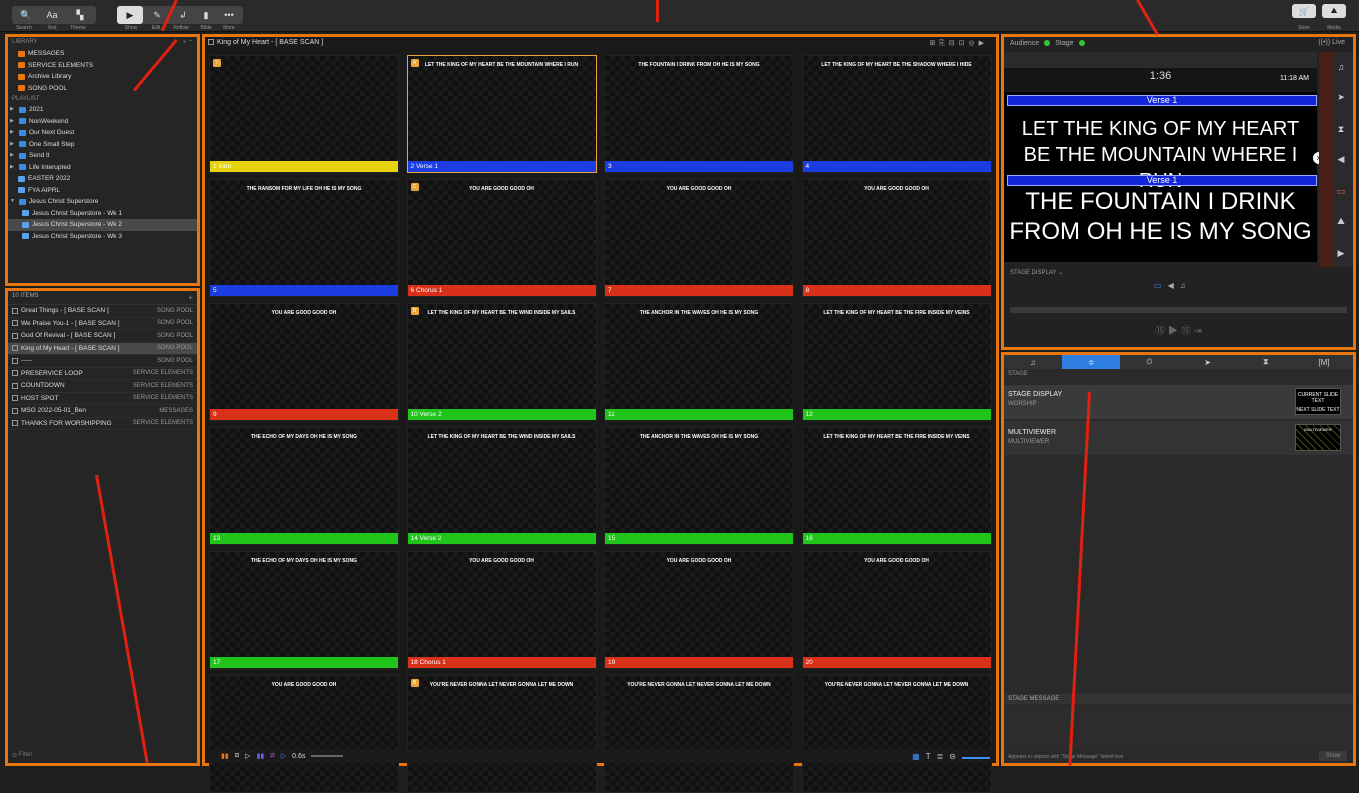 Image resolution: width=1359 pixels, height=793 pixels. What do you see at coordinates (1149, 362) in the screenshot?
I see `tab-timers: ⏲` at bounding box center [1149, 362].